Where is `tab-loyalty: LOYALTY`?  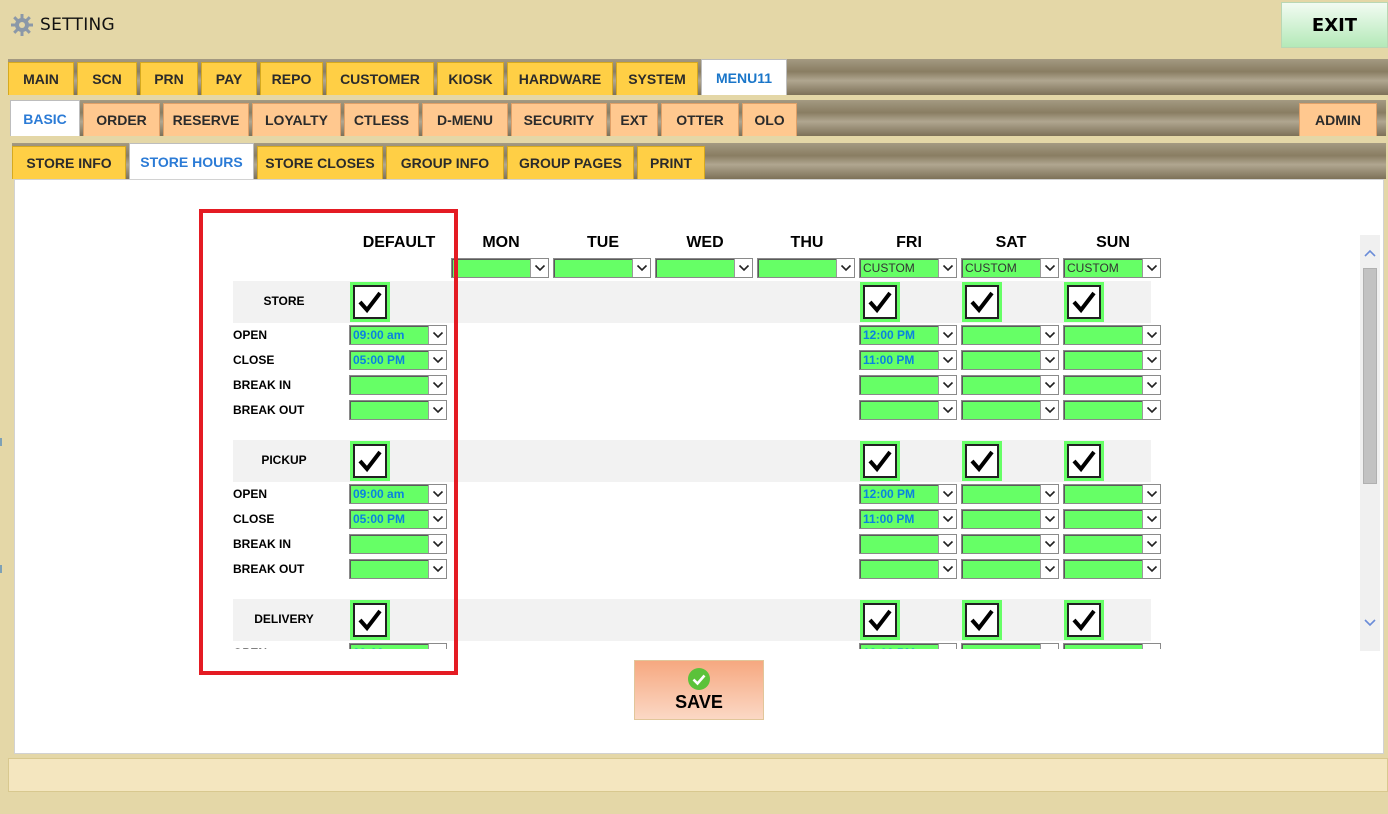 tab-loyalty: LOYALTY is located at coordinates (296, 119).